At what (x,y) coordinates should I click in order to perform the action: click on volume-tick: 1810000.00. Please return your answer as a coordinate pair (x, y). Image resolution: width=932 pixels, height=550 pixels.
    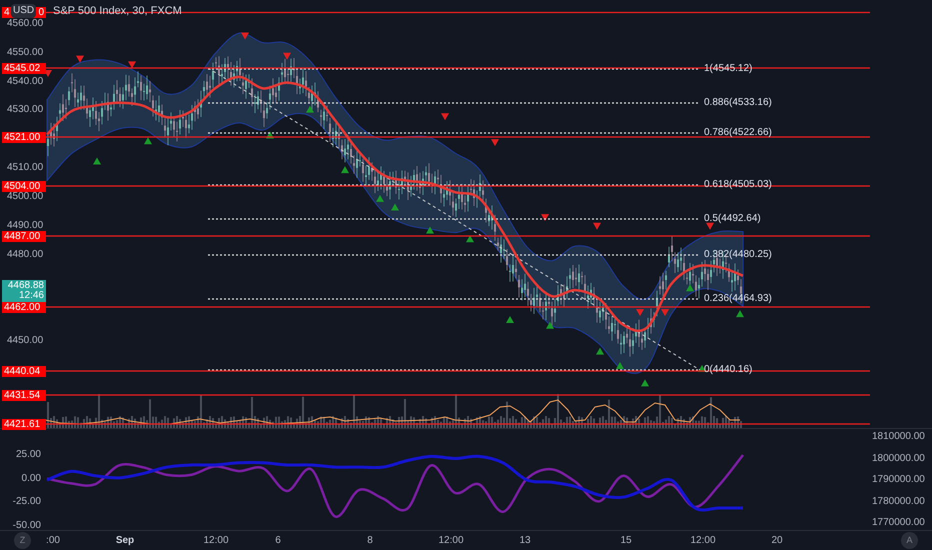
    Looking at the image, I should click on (898, 437).